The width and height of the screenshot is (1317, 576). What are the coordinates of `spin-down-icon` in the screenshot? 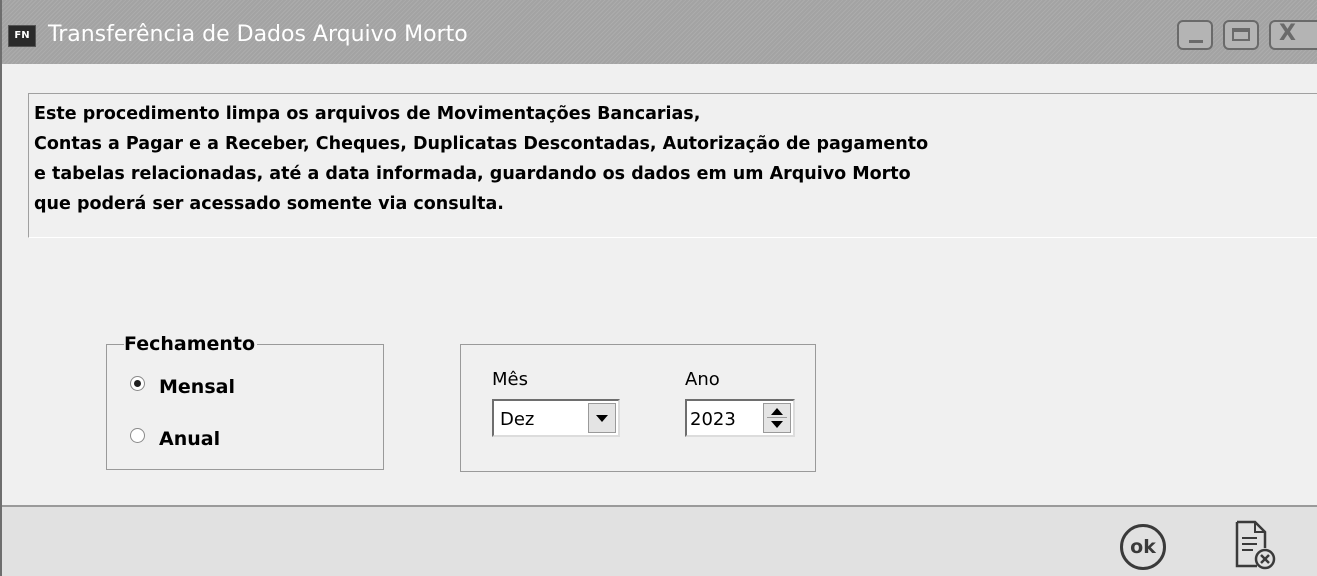 It's located at (777, 424).